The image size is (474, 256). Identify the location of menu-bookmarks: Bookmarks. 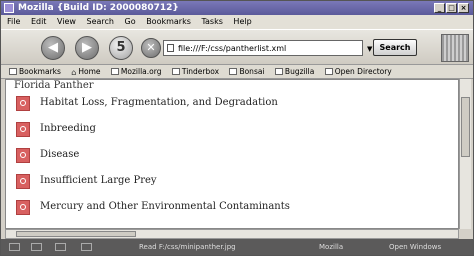
(168, 22).